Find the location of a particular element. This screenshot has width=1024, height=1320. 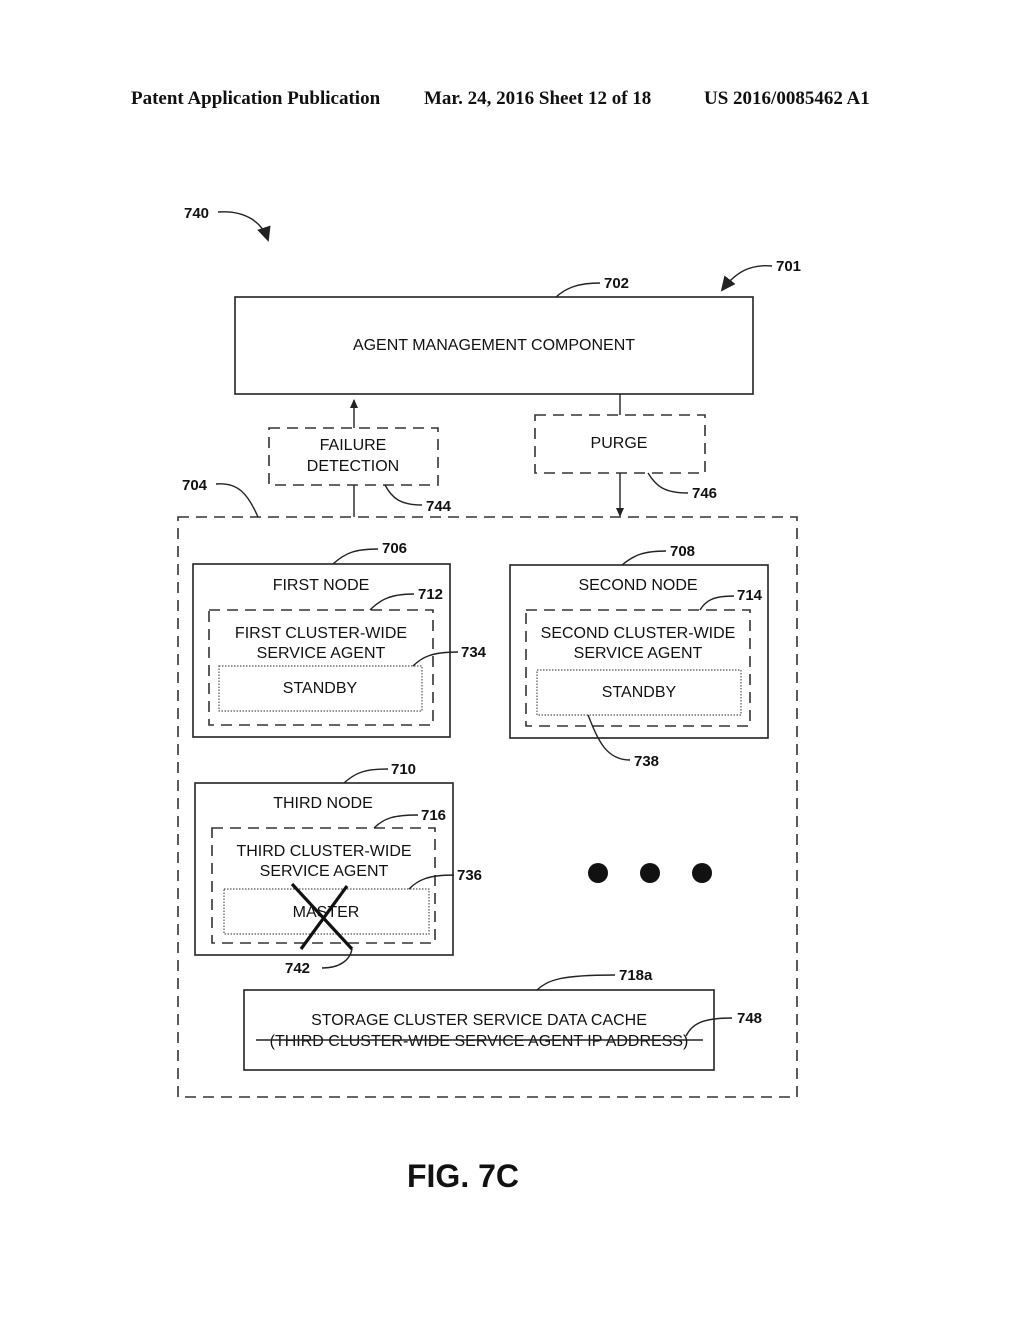

first-agent-label-2: SERVICE AGENT is located at coordinates (321, 653).